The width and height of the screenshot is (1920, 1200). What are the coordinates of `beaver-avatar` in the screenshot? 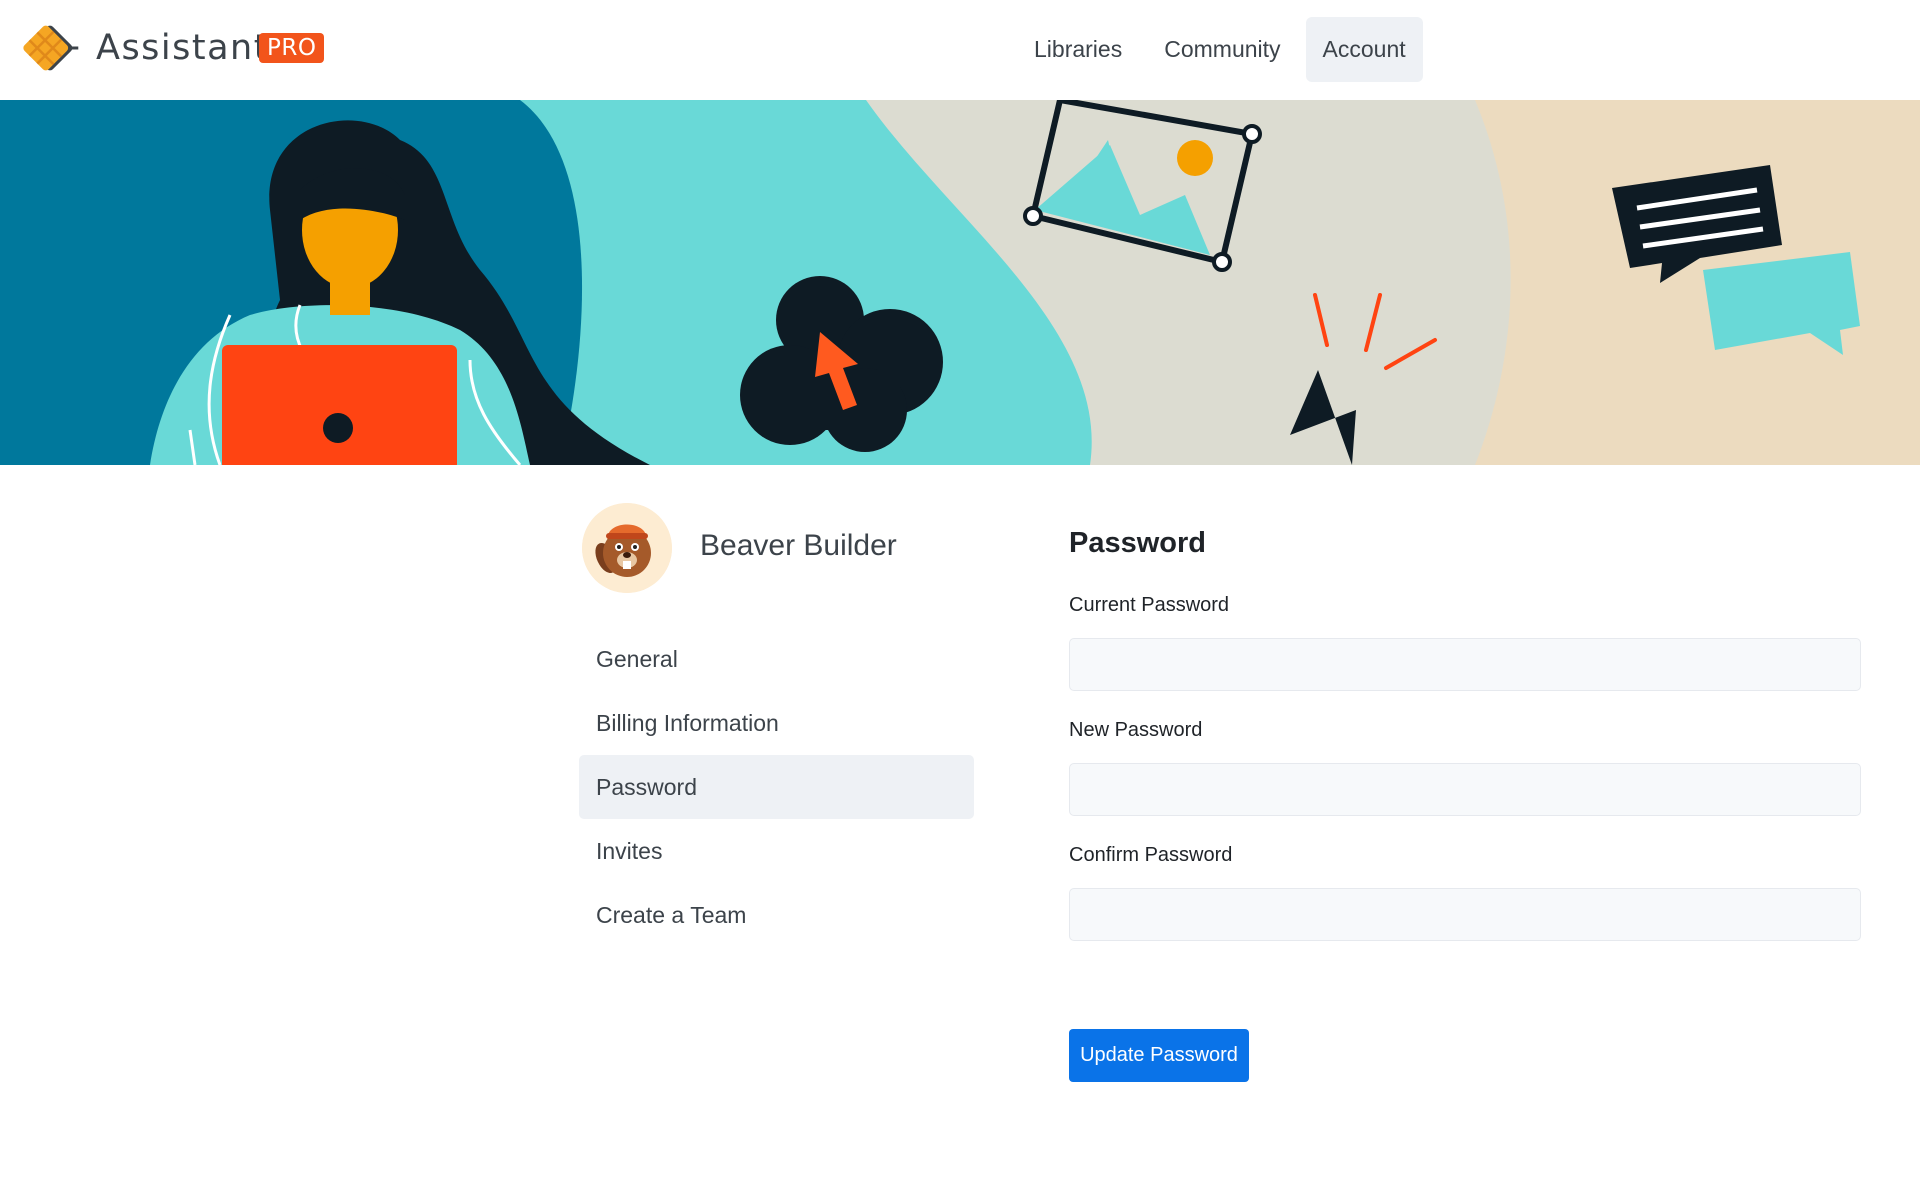 It's located at (627, 548).